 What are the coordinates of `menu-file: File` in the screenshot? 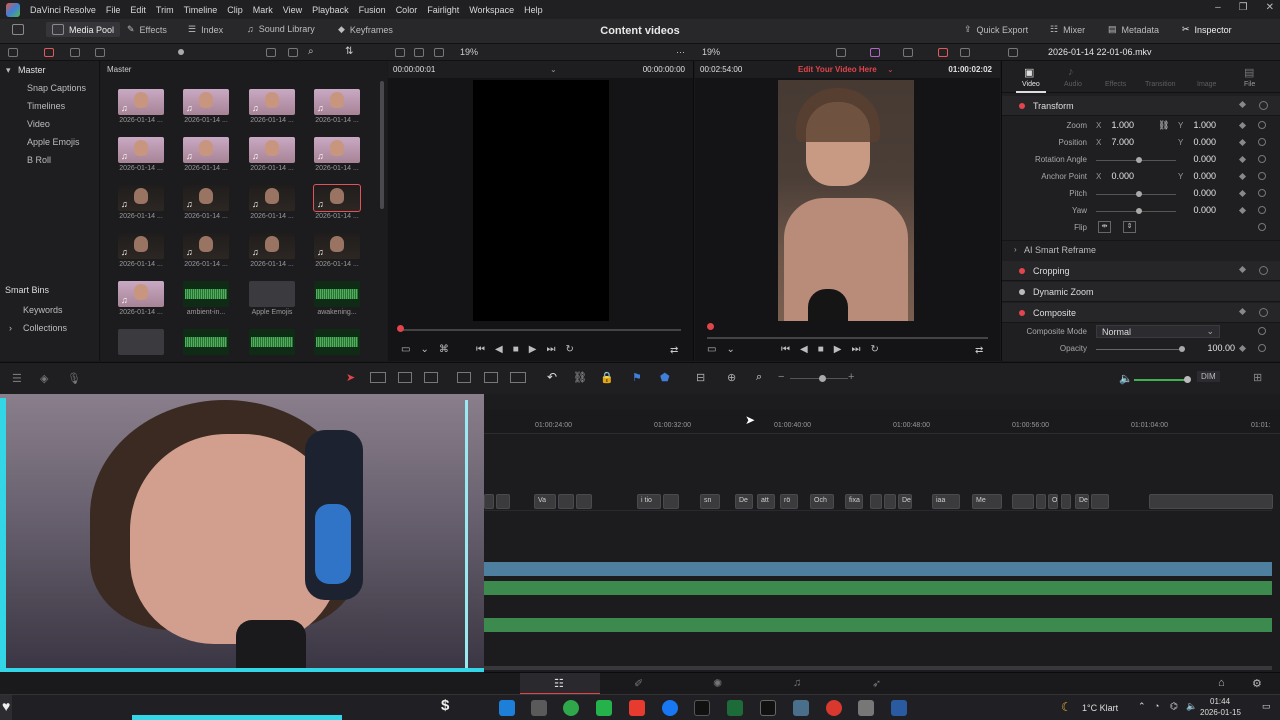 It's located at (113, 10).